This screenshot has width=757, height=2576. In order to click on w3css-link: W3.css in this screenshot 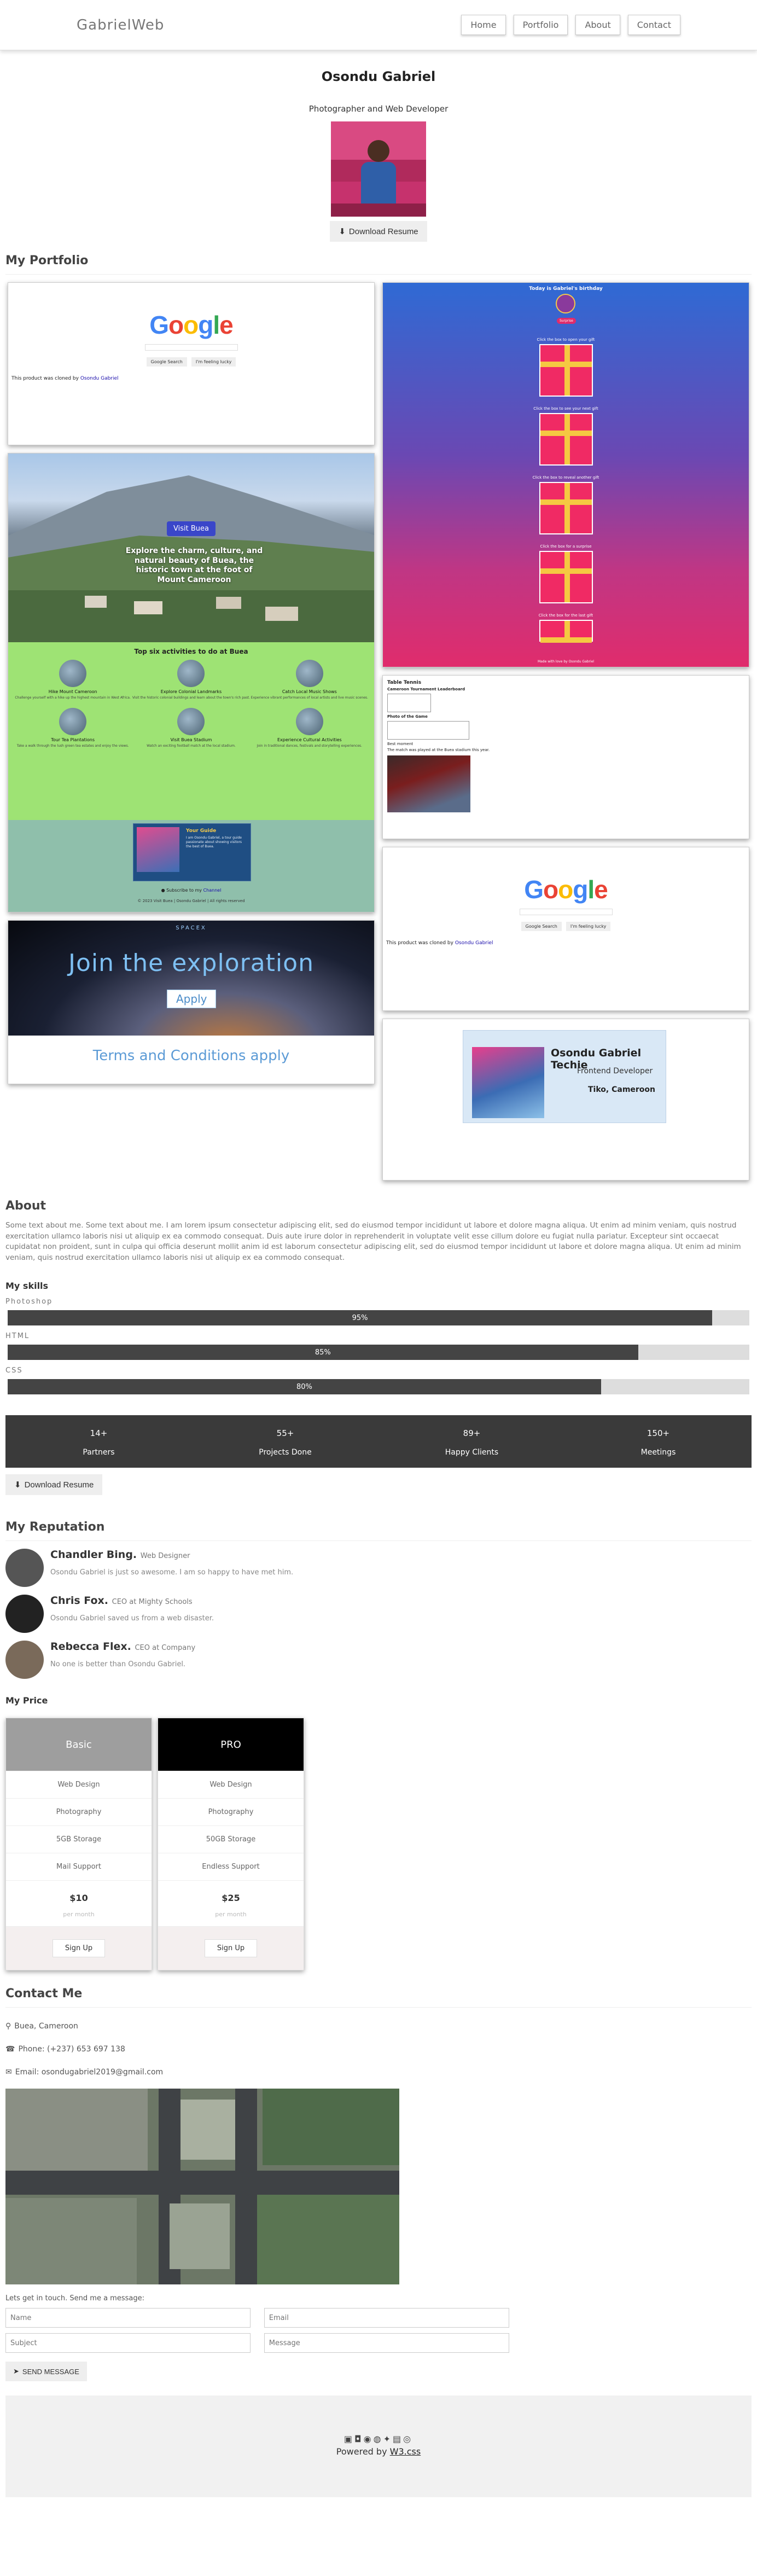, I will do `click(405, 2451)`.